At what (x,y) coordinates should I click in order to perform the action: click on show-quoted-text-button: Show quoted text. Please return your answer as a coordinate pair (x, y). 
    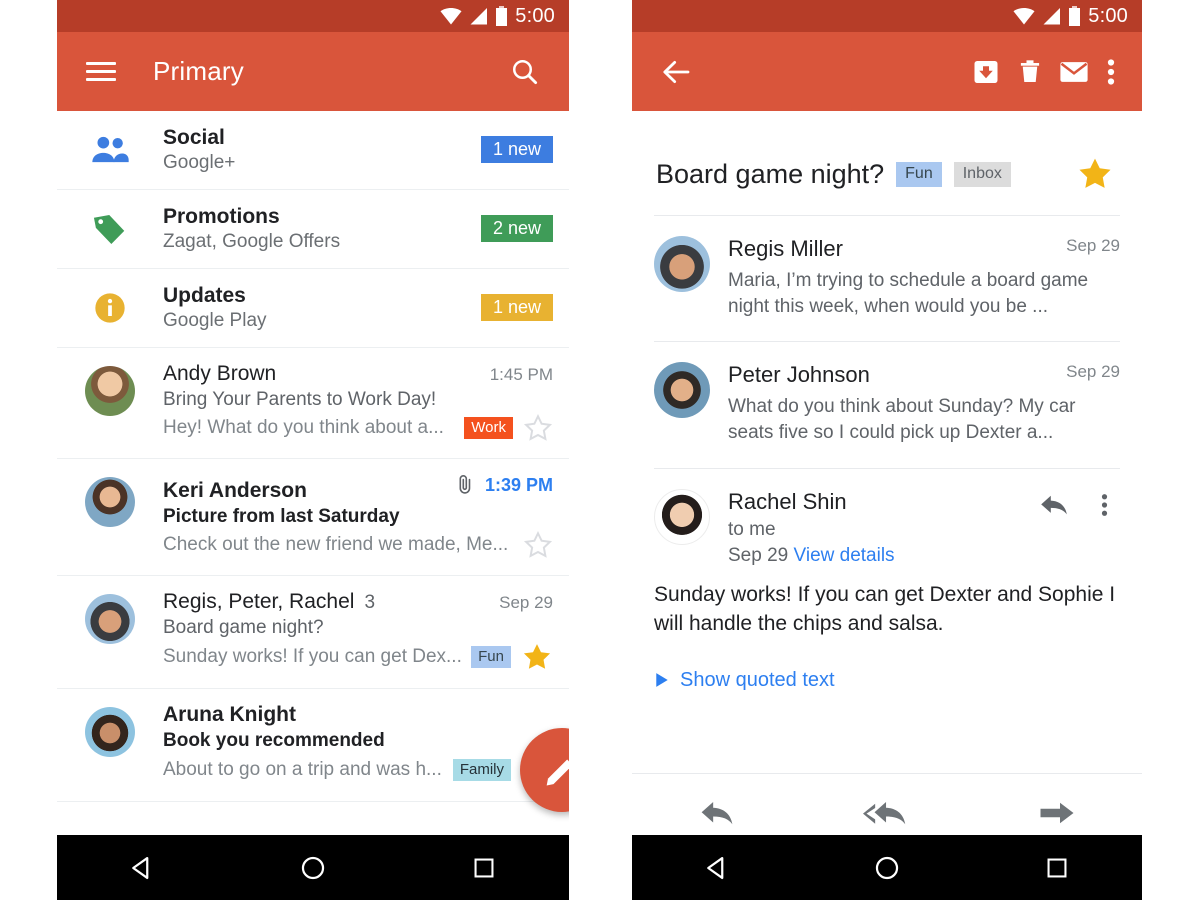
    Looking at the image, I should click on (887, 665).